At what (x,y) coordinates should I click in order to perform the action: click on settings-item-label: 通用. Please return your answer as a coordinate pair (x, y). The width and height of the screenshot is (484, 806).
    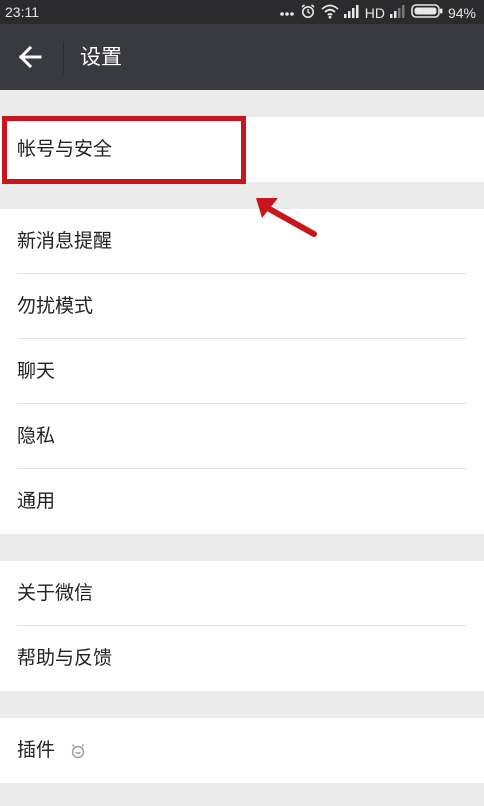
    Looking at the image, I should click on (36, 501).